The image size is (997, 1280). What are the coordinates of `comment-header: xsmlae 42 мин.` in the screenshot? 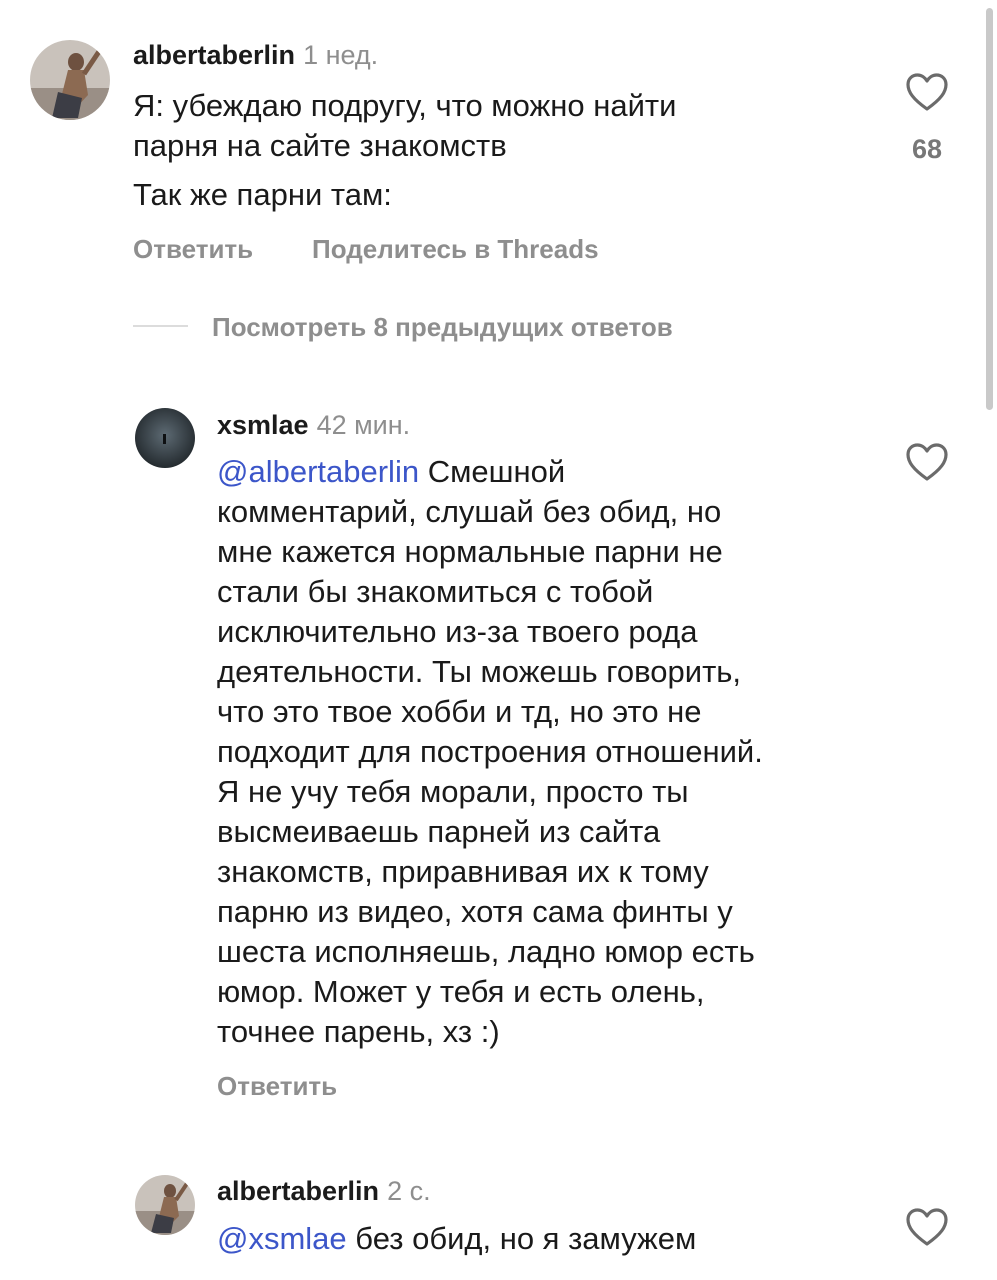 It's located at (313, 425).